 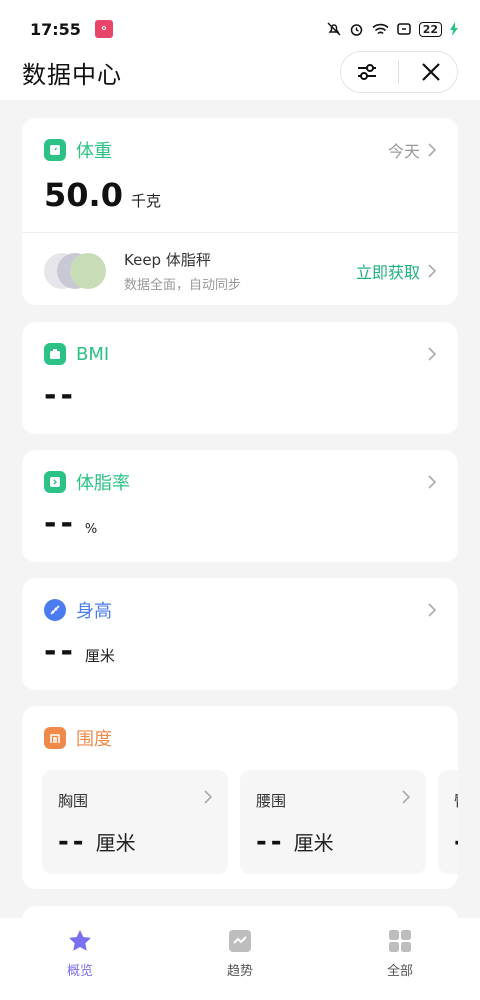 What do you see at coordinates (239, 971) in the screenshot?
I see `tab-trend-label: 趋势` at bounding box center [239, 971].